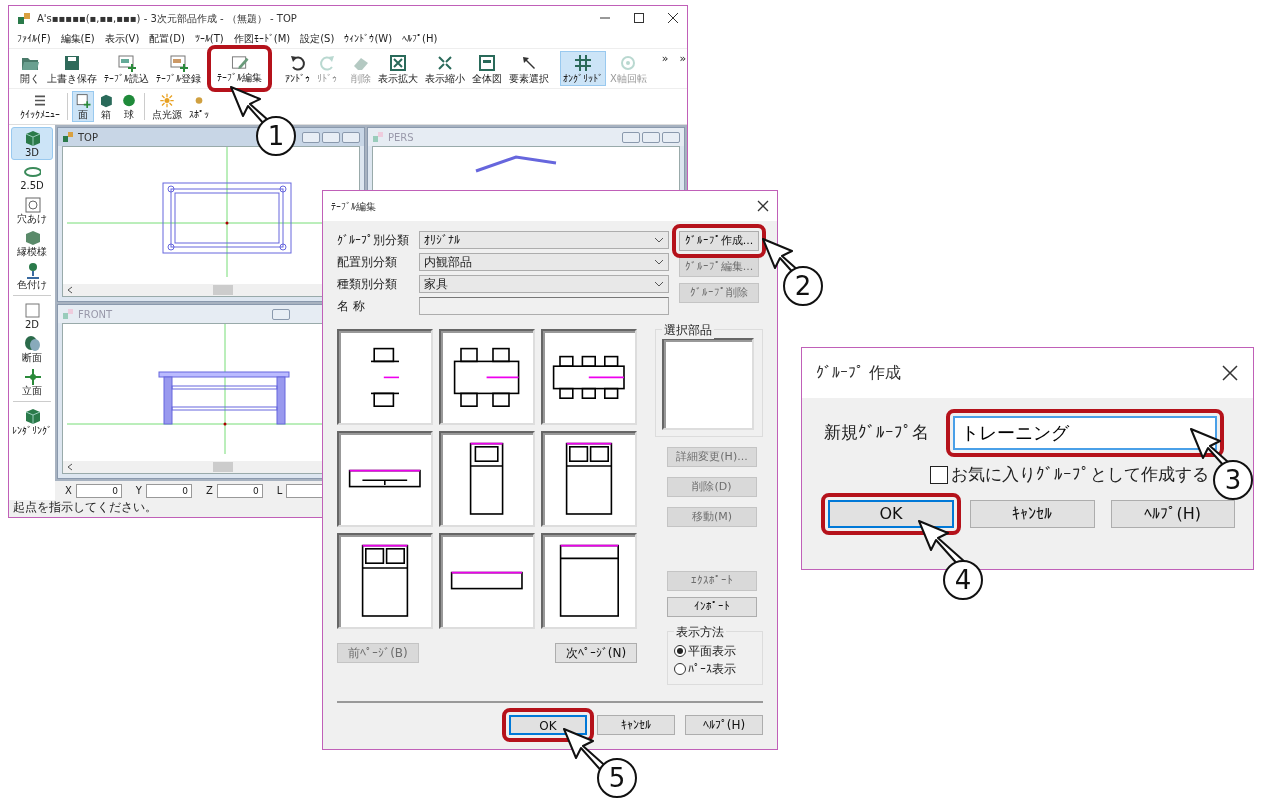 Image resolution: width=1266 pixels, height=800 pixels. I want to click on name-field: トレーニング, so click(1085, 433).